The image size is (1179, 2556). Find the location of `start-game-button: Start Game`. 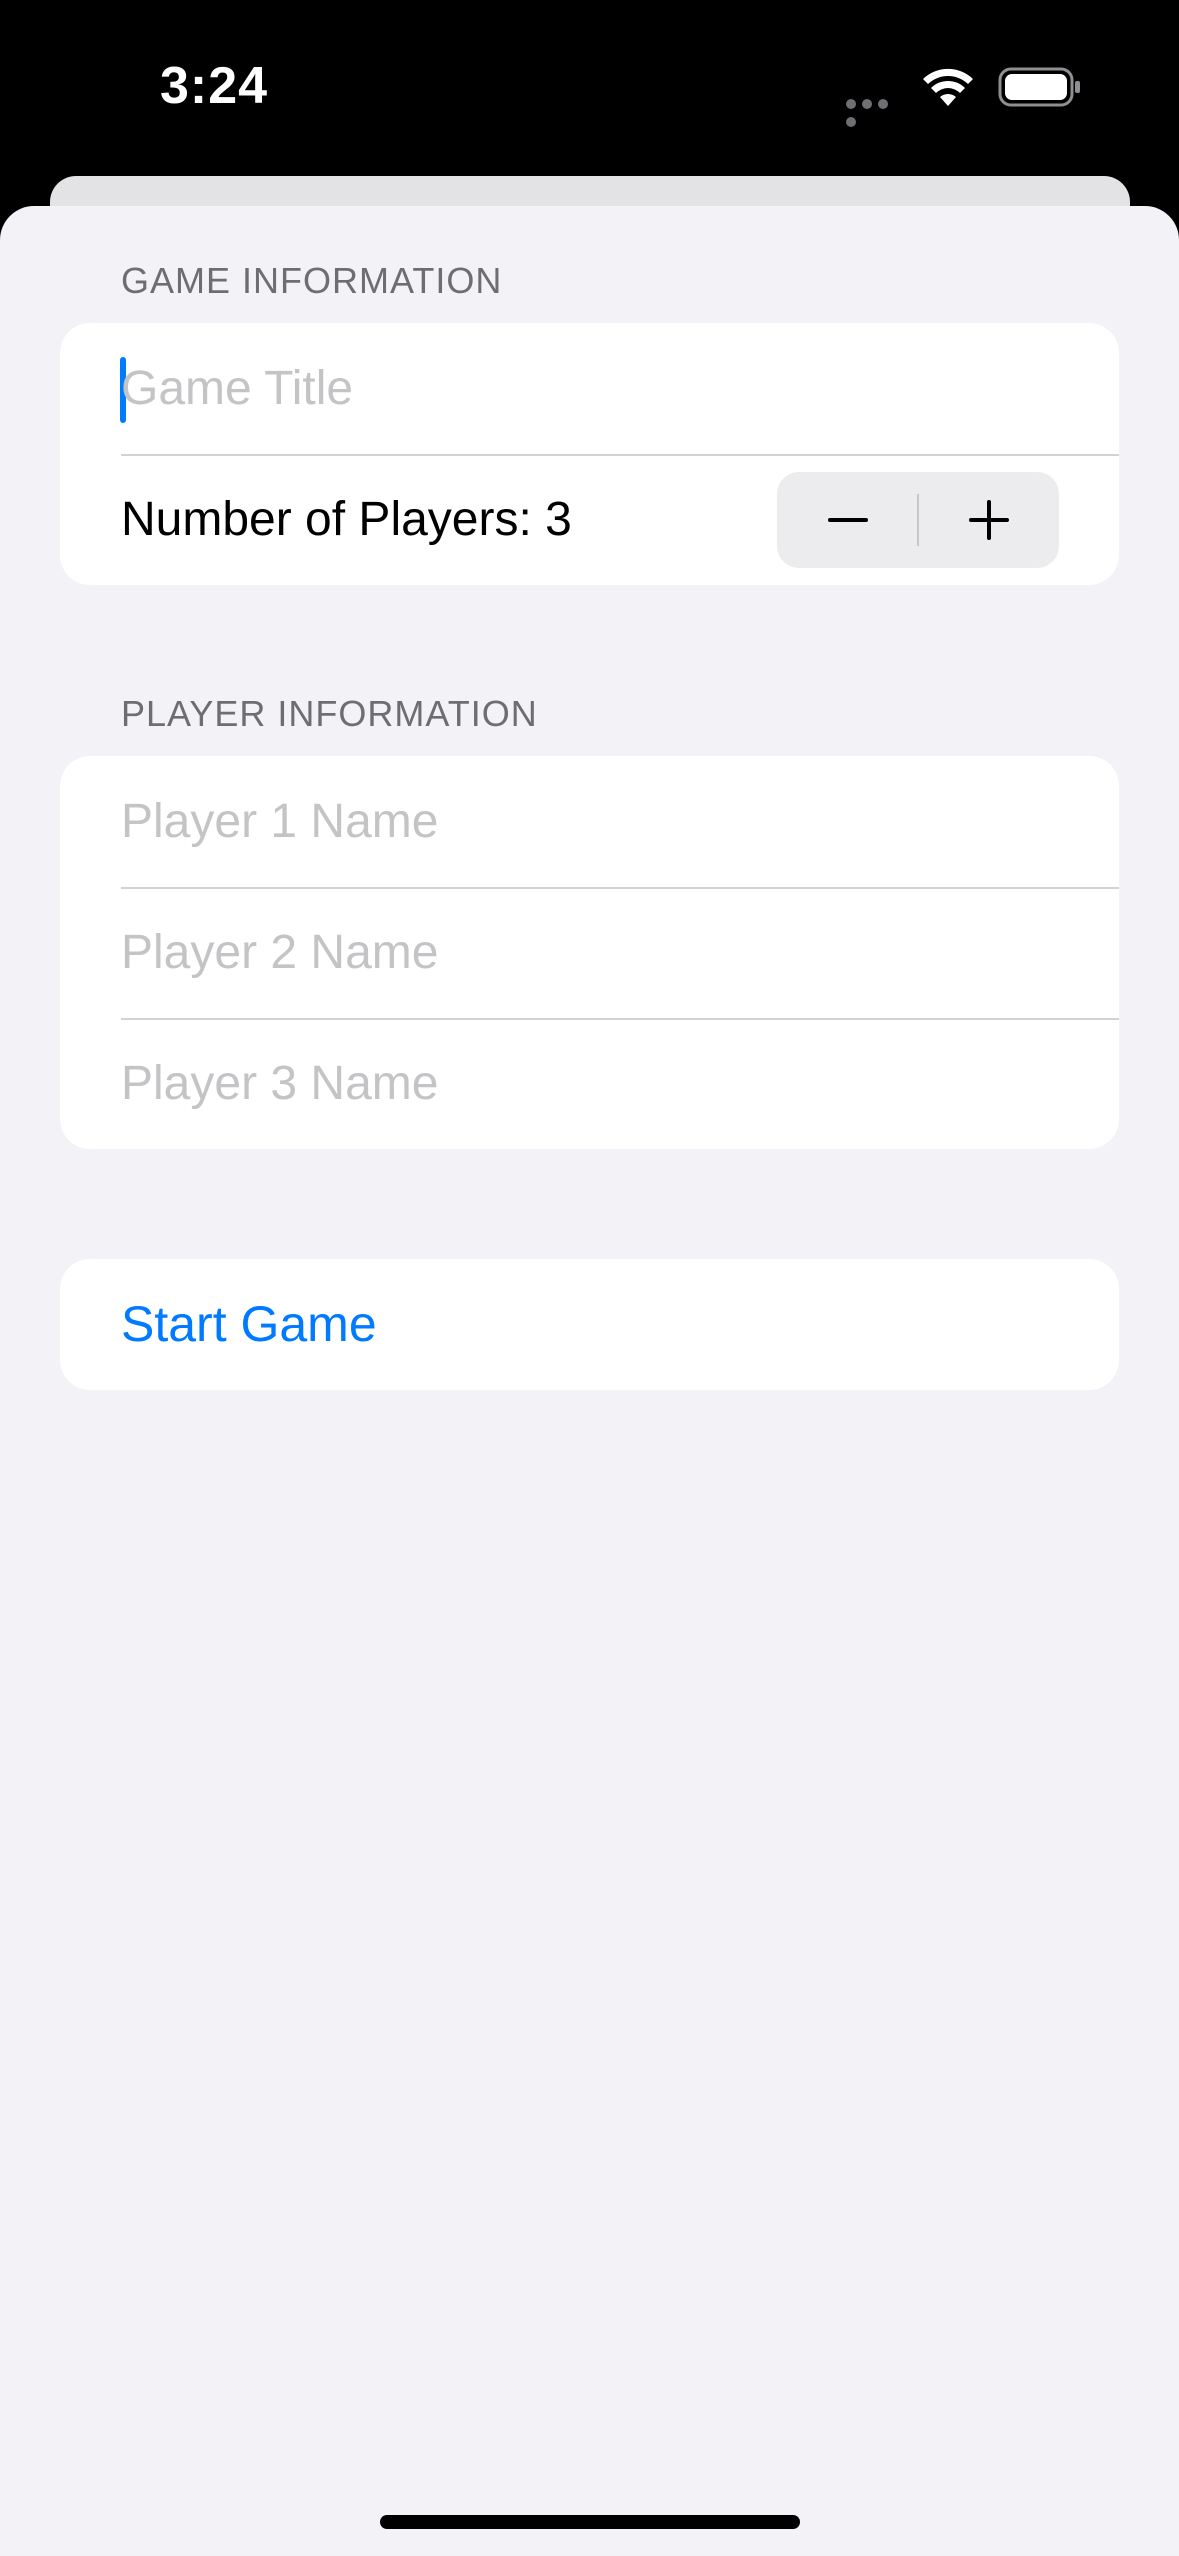

start-game-button: Start Game is located at coordinates (249, 1324).